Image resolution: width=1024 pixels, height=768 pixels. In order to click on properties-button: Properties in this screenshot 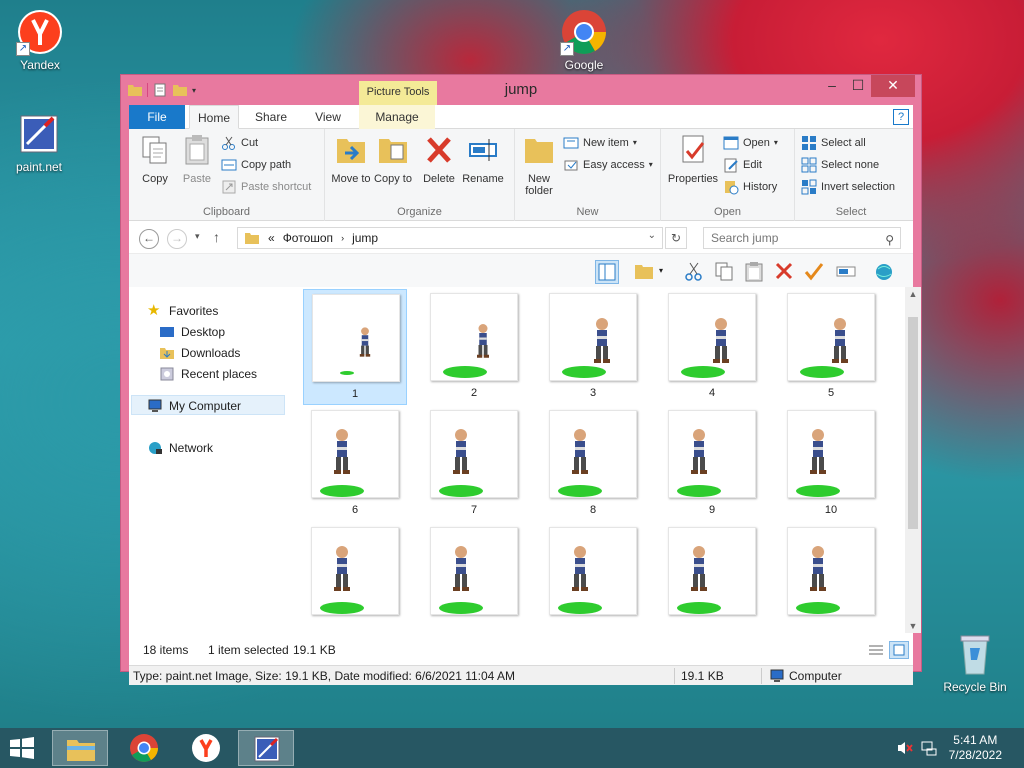, I will do `click(693, 159)`.